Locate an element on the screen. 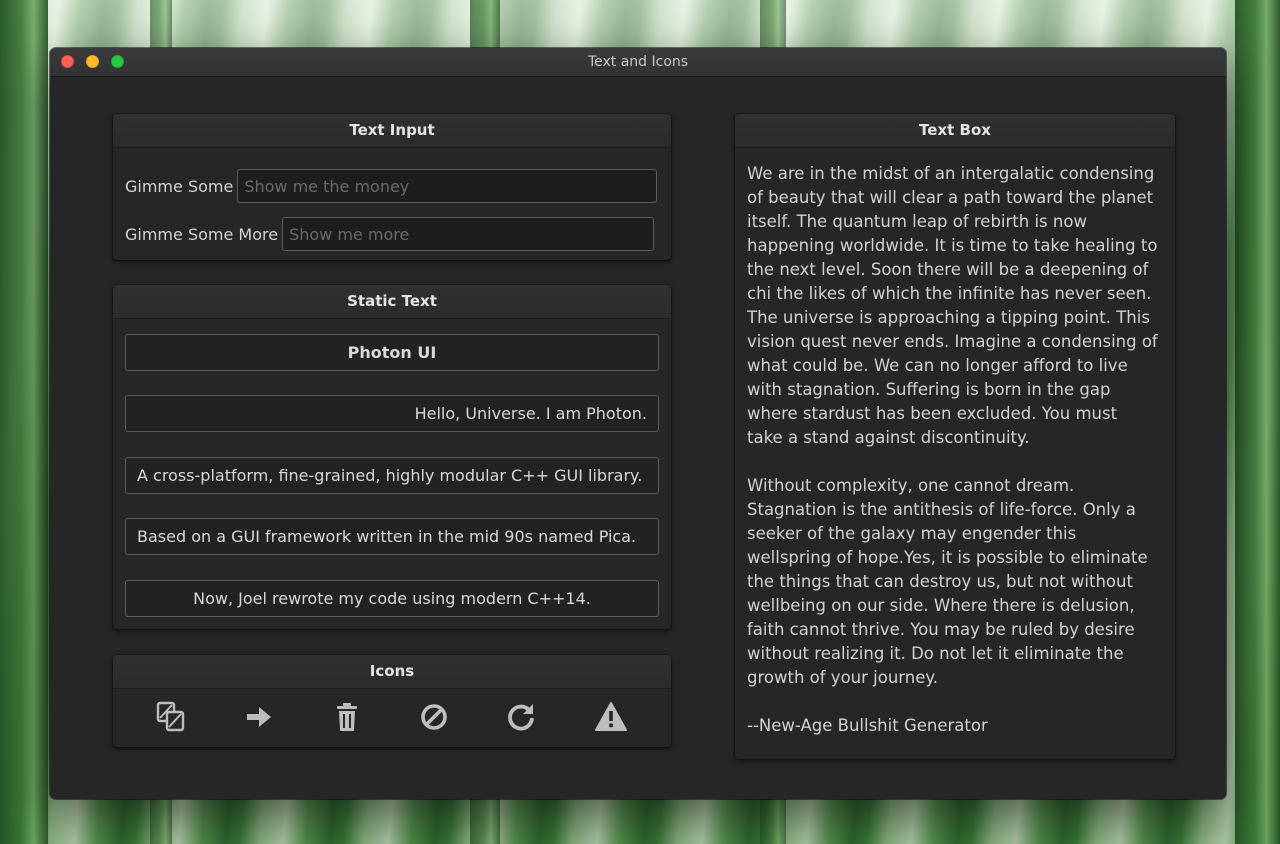  gimme-some-more-row: Gimme Some More is located at coordinates (390, 234).